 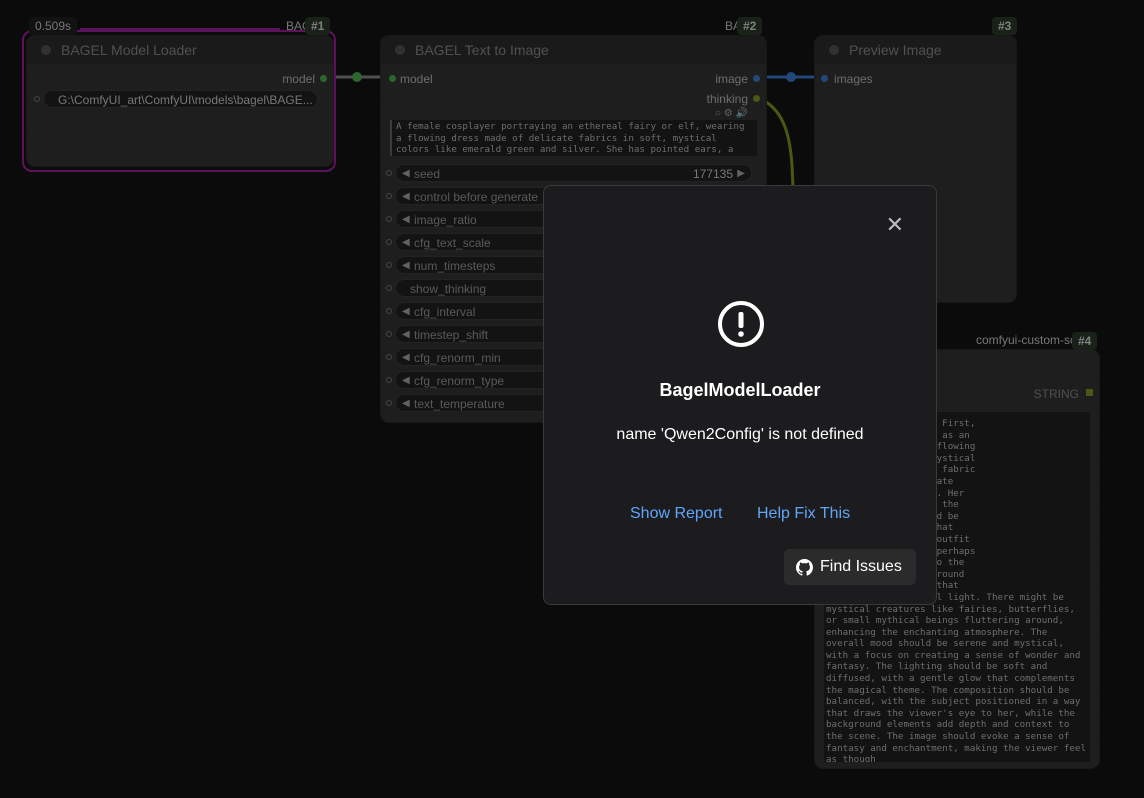 I want to click on github-icon, so click(x=804, y=567).